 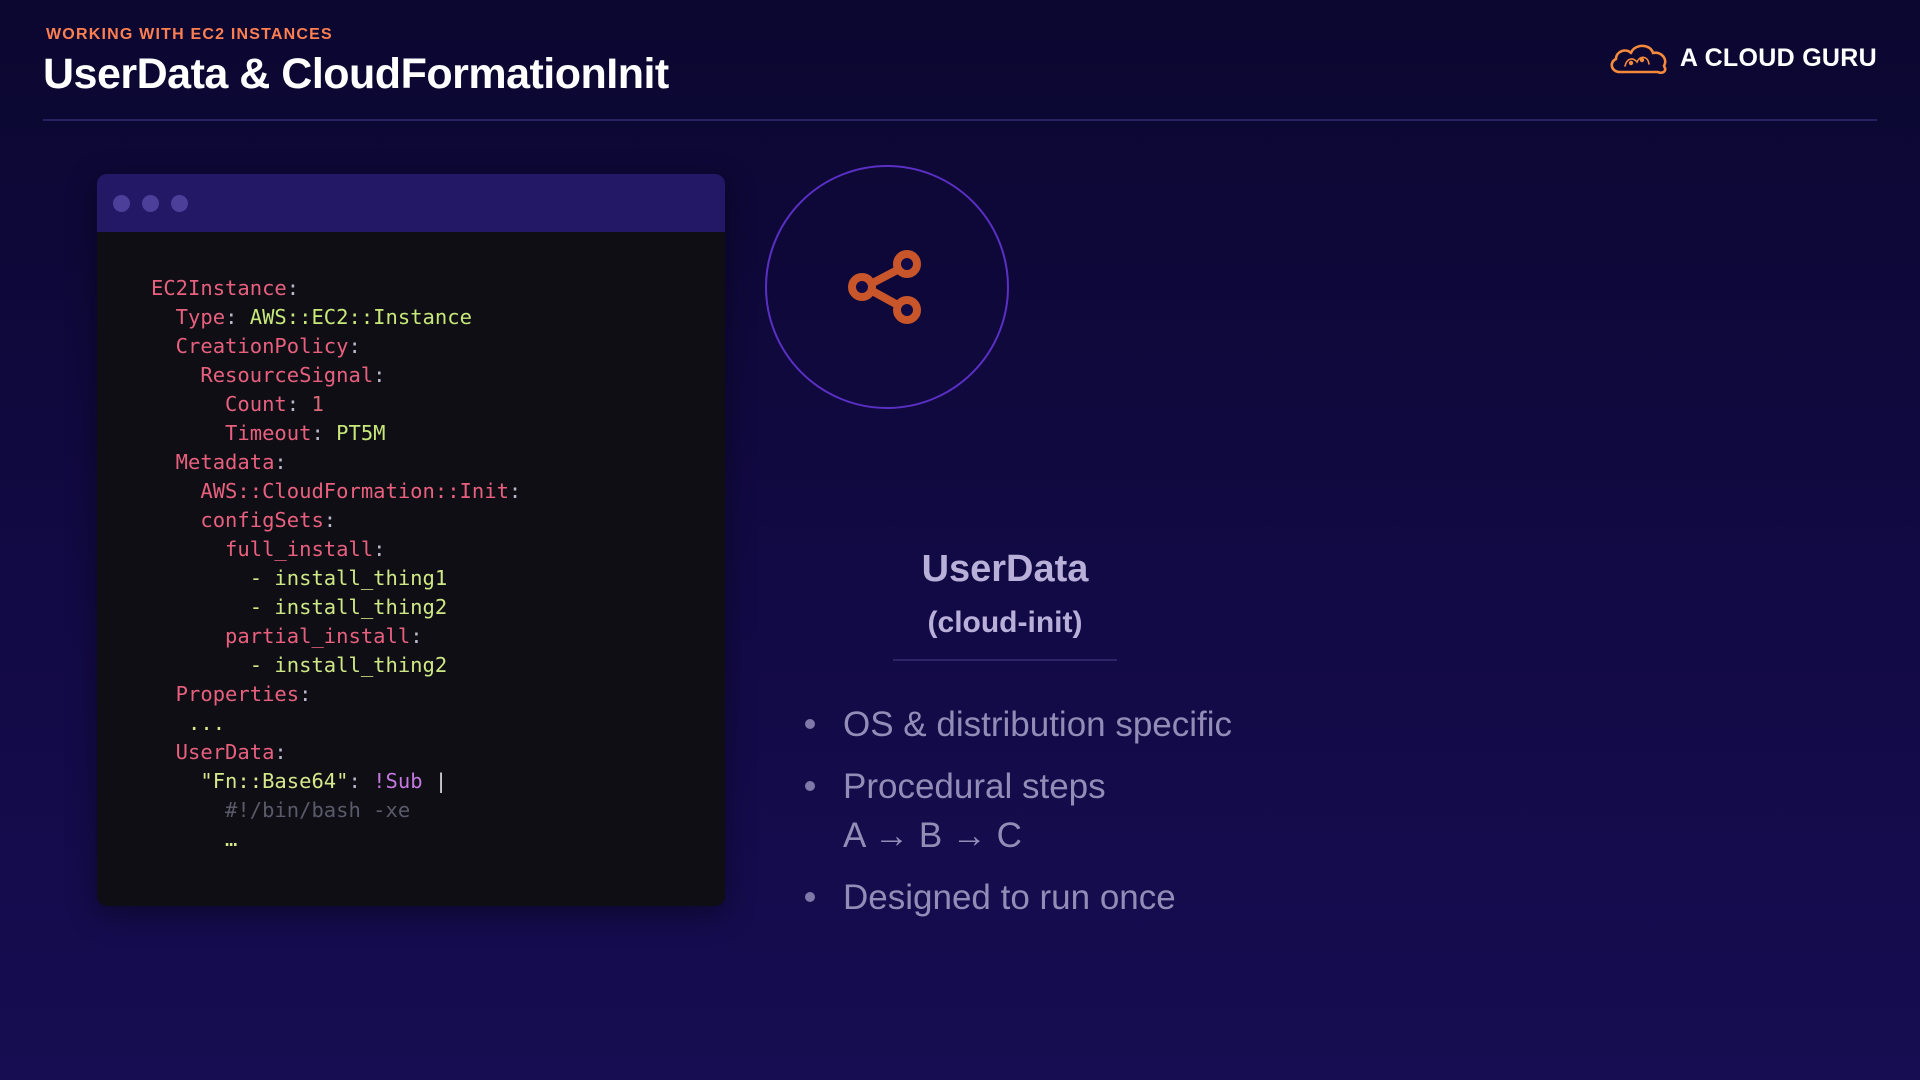 What do you see at coordinates (188, 317) in the screenshot?
I see `code-token: Type` at bounding box center [188, 317].